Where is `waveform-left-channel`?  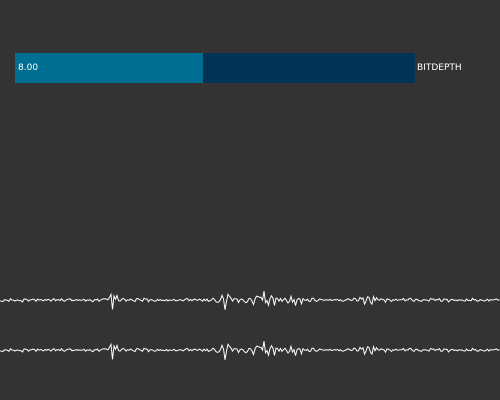 waveform-left-channel is located at coordinates (250, 300).